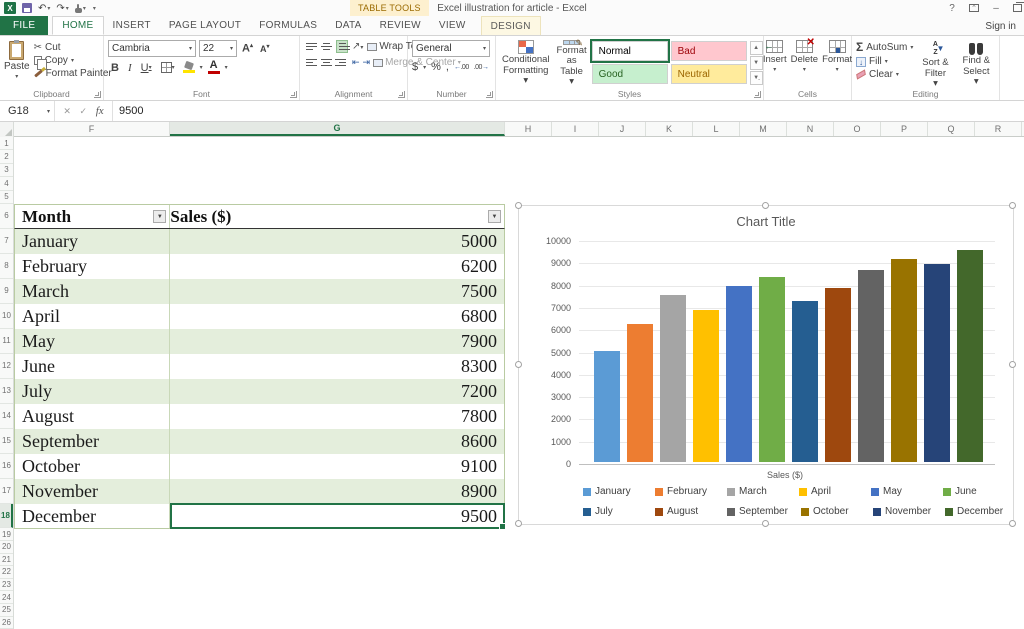 The height and width of the screenshot is (629, 1024). I want to click on column-header-Q: Q, so click(951, 129).